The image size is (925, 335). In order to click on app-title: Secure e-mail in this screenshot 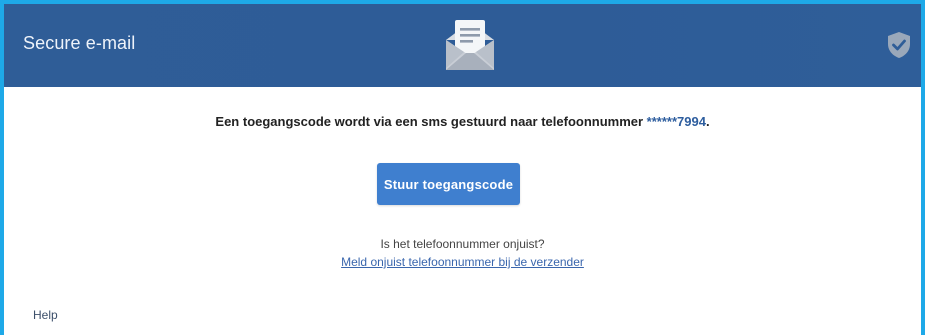, I will do `click(79, 43)`.